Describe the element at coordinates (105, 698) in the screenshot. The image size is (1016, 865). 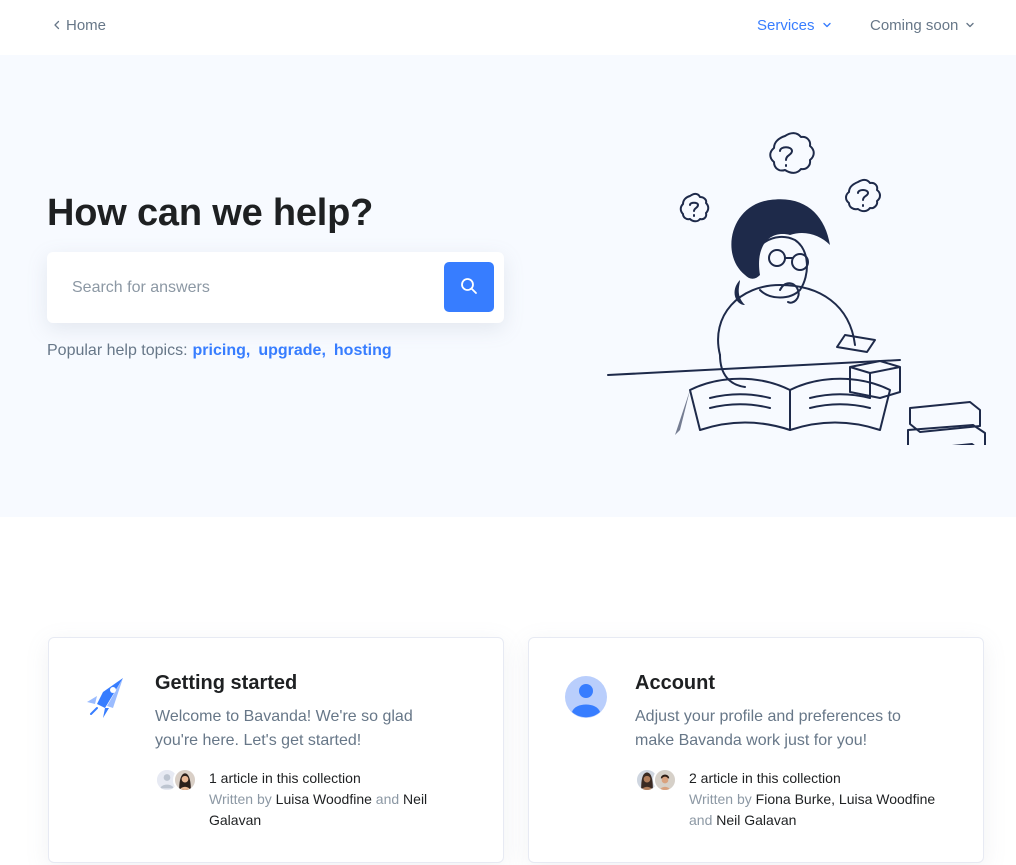
I see `rocket-icon` at that location.